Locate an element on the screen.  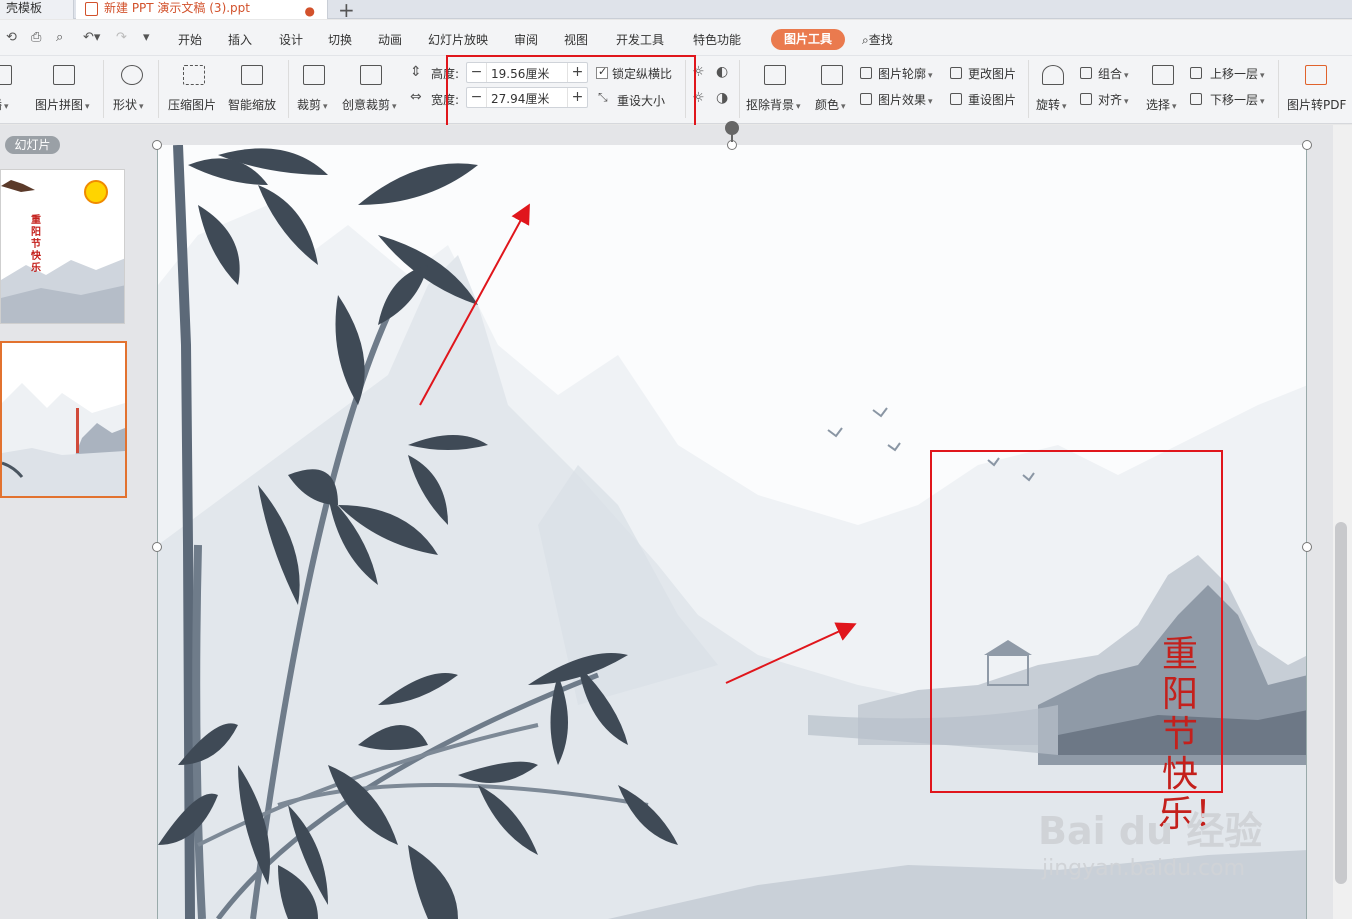
annotation-arrow-up is located at coordinates (474, 304).